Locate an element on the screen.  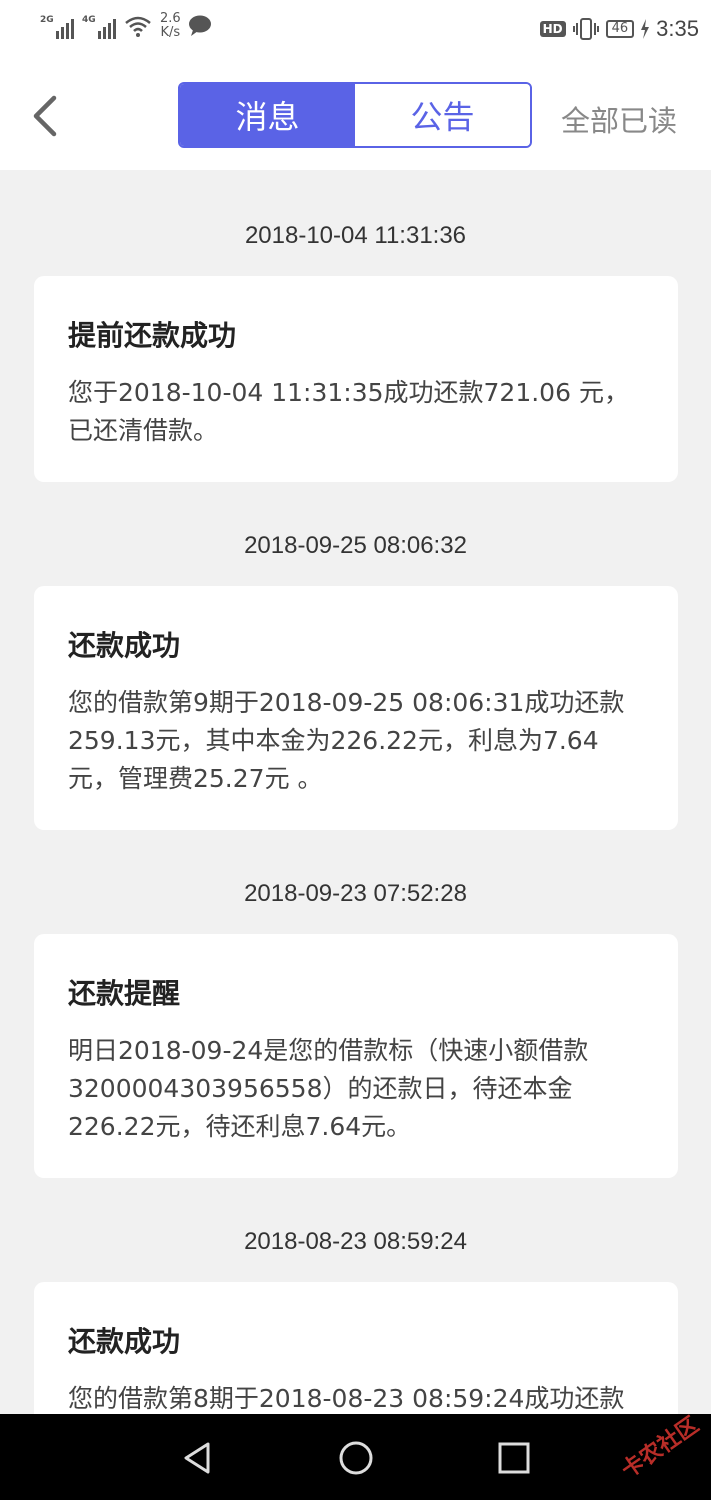
nav-home-button is located at coordinates (356, 1458).